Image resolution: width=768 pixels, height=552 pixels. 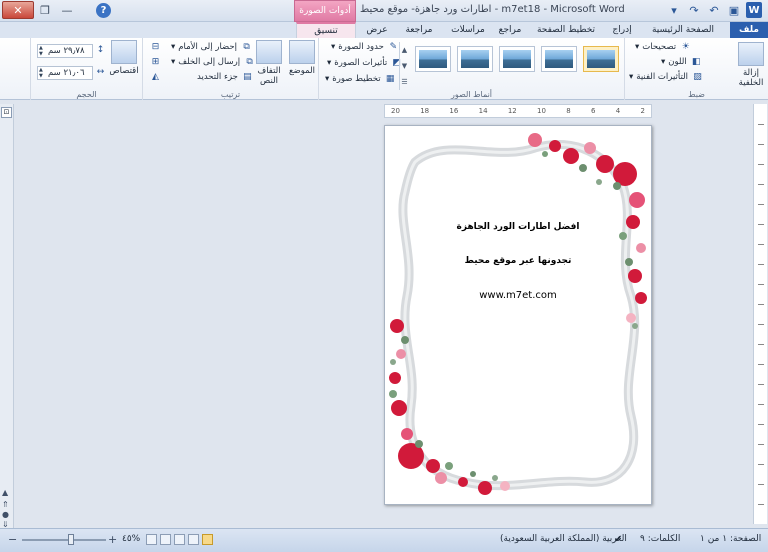 What do you see at coordinates (730, 539) in the screenshot?
I see `page-number: الصفحة: ١ من ١` at bounding box center [730, 539].